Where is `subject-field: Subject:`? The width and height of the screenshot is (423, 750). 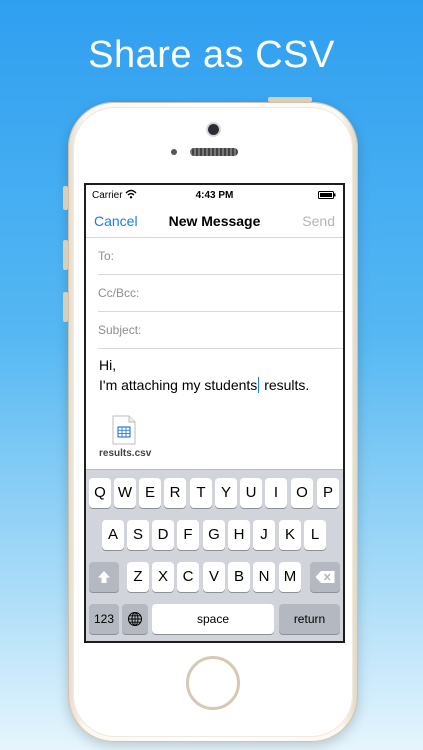 subject-field: Subject: is located at coordinates (220, 330).